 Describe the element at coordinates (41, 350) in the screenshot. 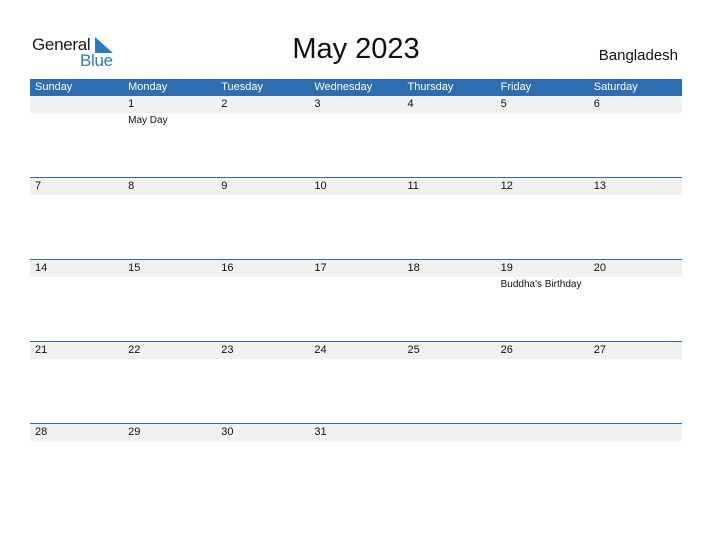

I see `day-number: 21` at that location.